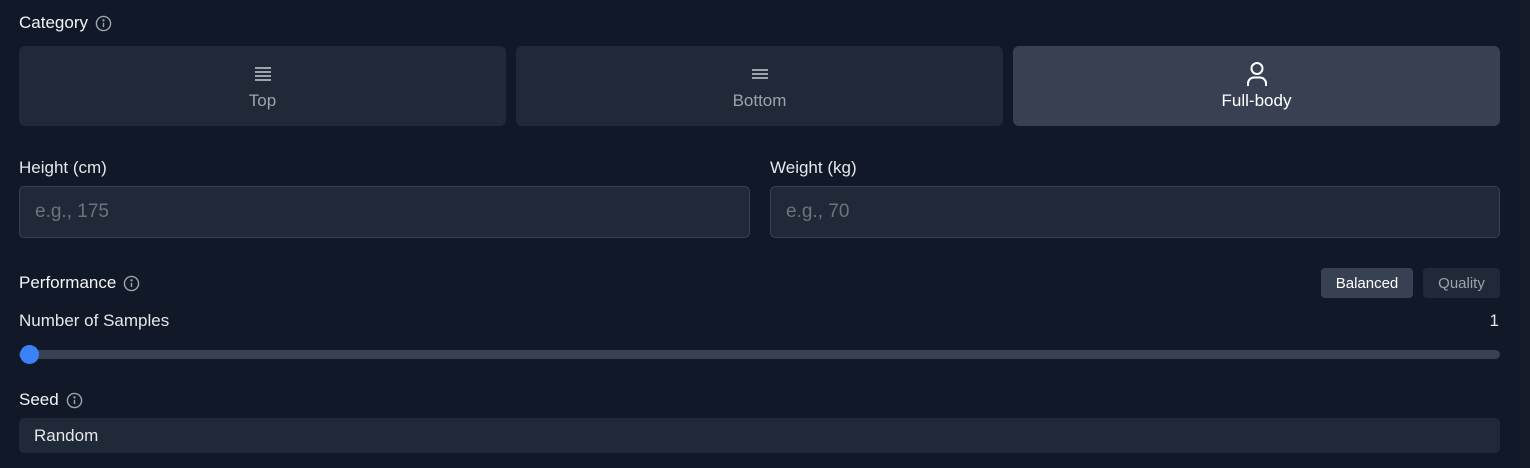  What do you see at coordinates (39, 399) in the screenshot?
I see `seed-label: Seed` at bounding box center [39, 399].